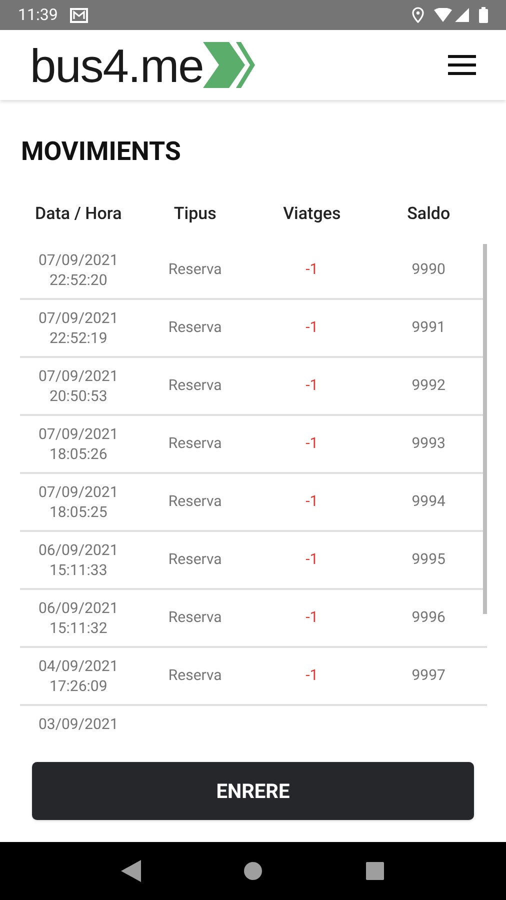 The image size is (506, 900). I want to click on logo-text: bus4.me, so click(117, 65).